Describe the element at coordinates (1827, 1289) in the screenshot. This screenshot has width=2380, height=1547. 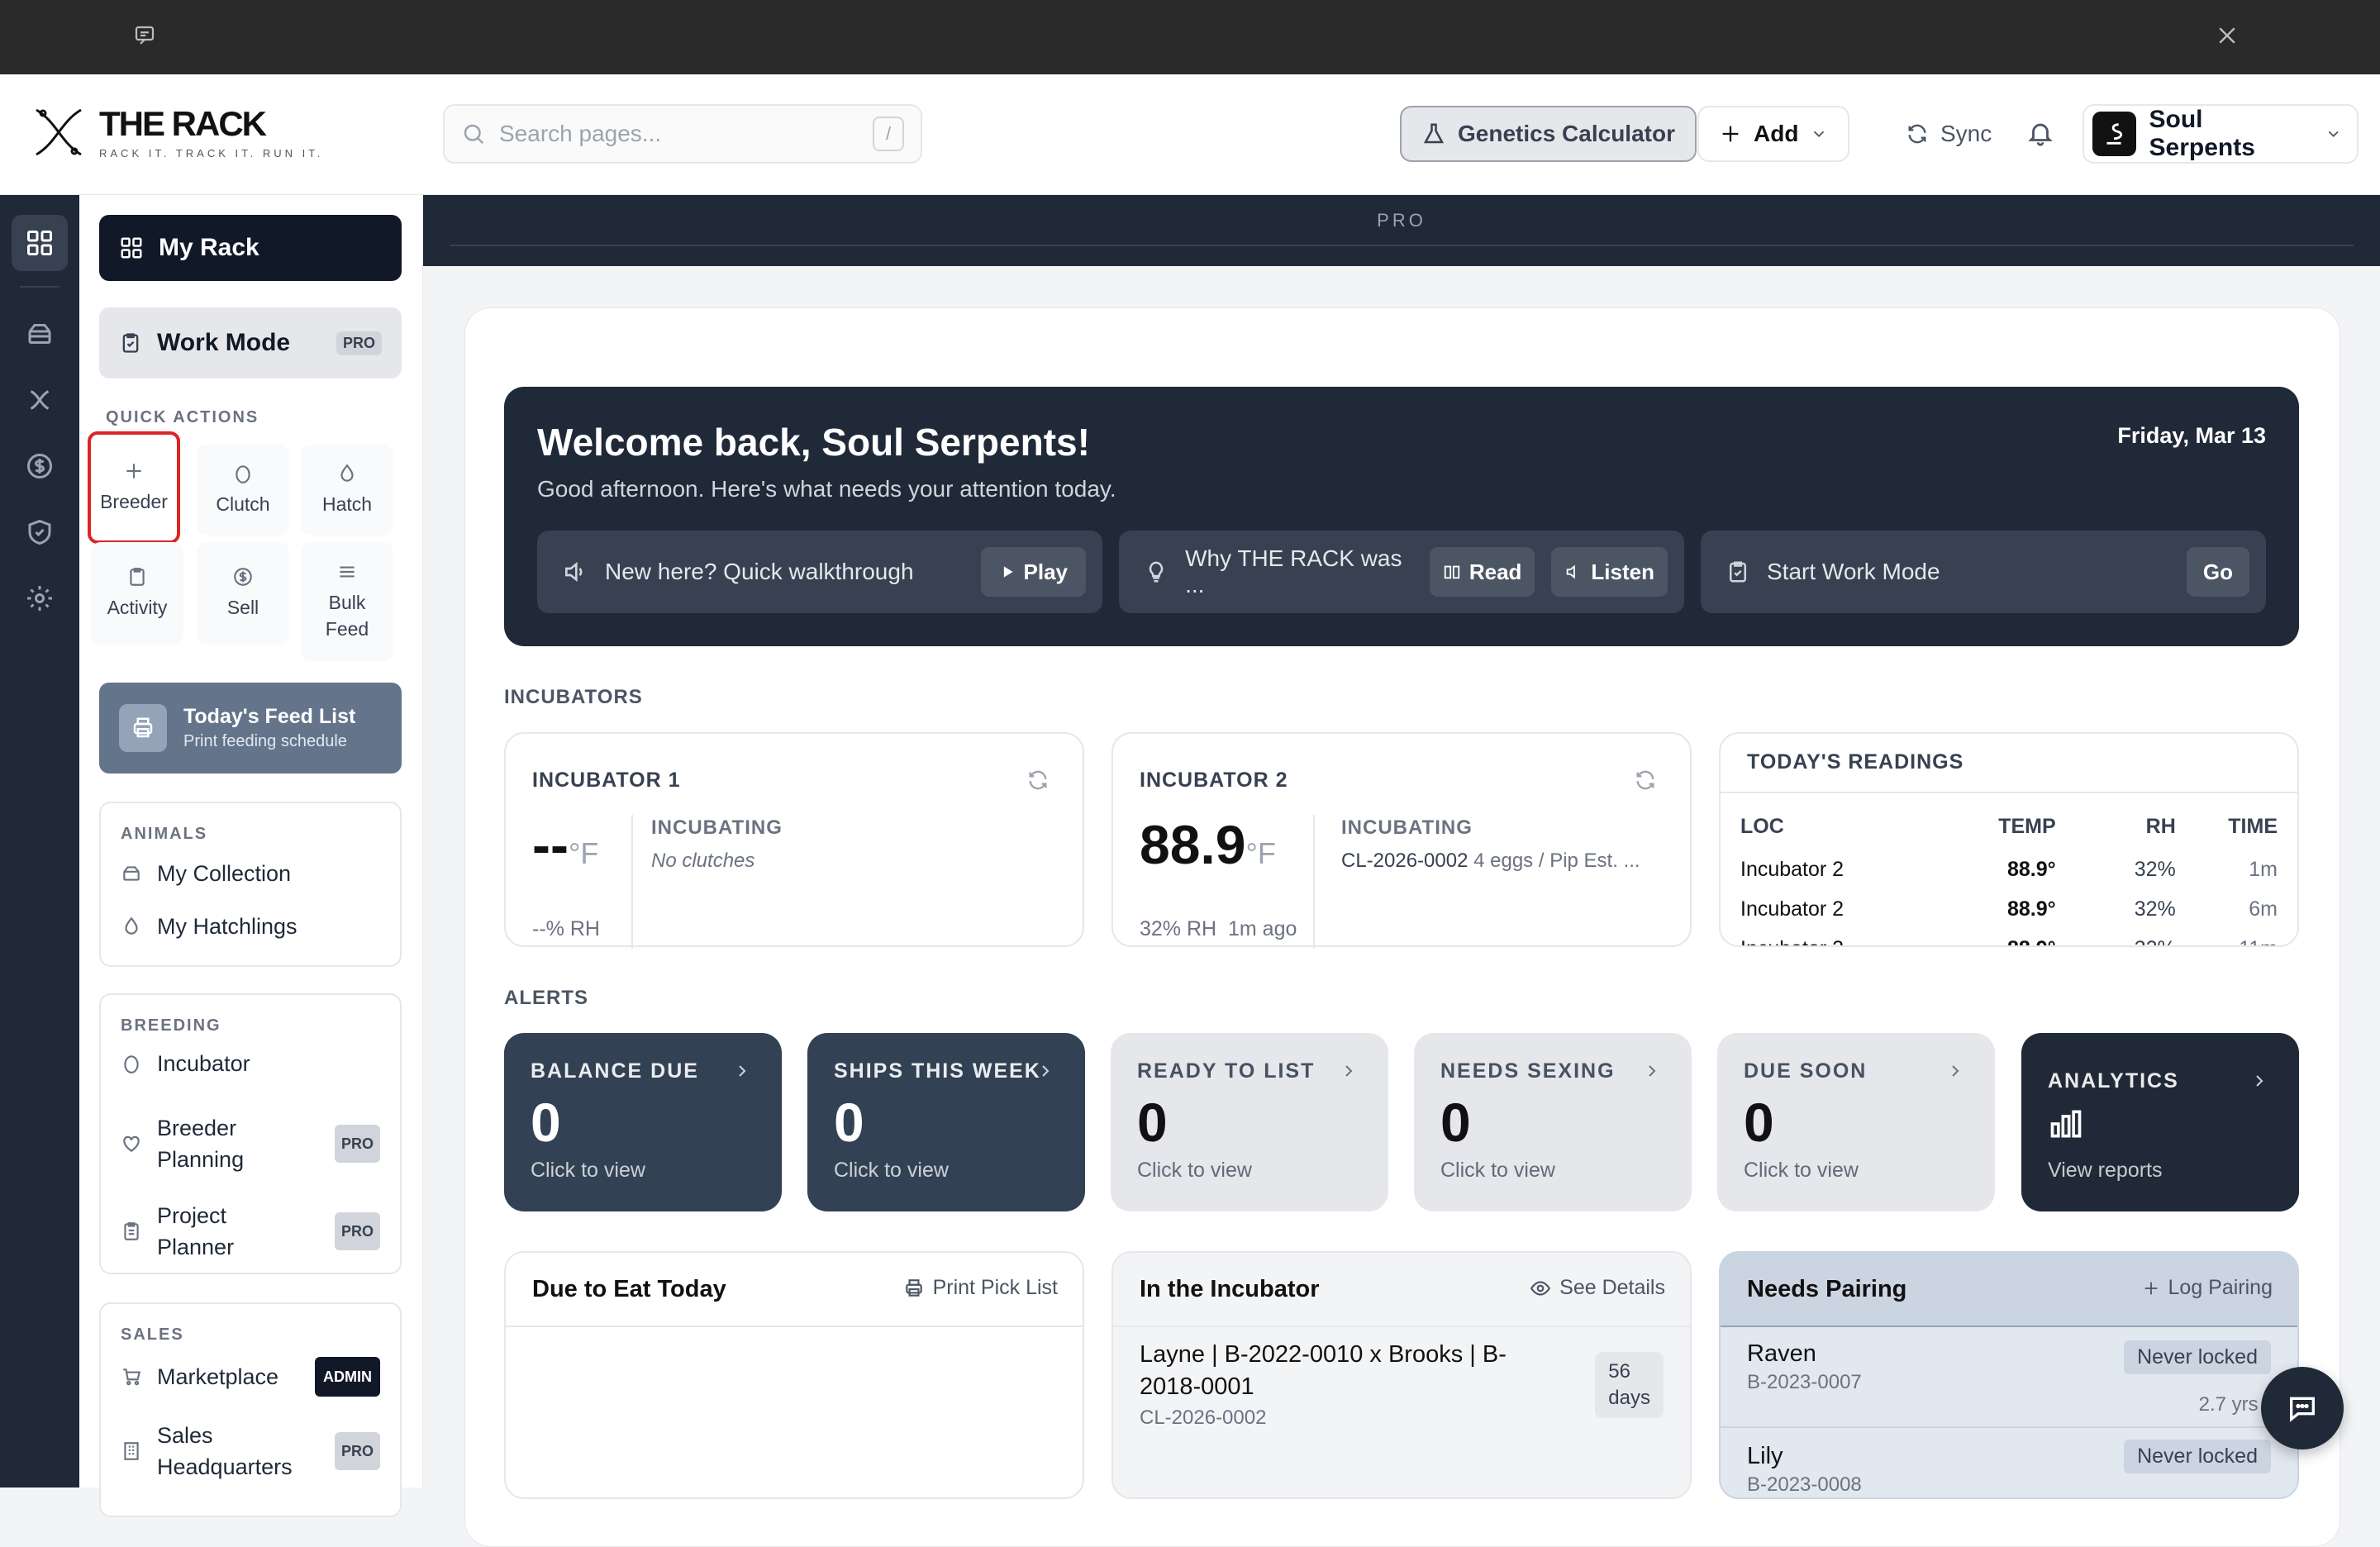
I see `panel-title: Needs Pairing` at that location.